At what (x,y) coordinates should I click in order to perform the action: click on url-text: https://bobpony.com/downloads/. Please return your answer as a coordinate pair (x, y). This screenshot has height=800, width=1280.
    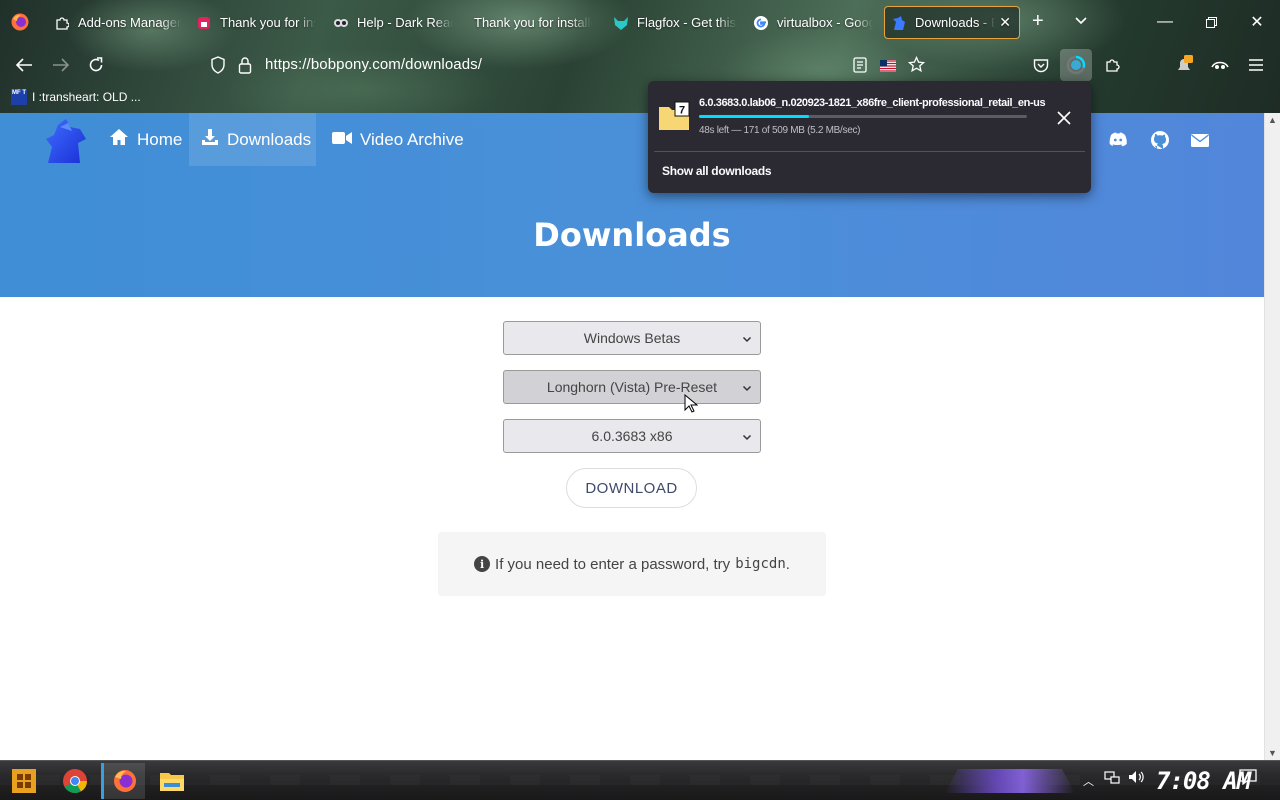
    Looking at the image, I should click on (373, 64).